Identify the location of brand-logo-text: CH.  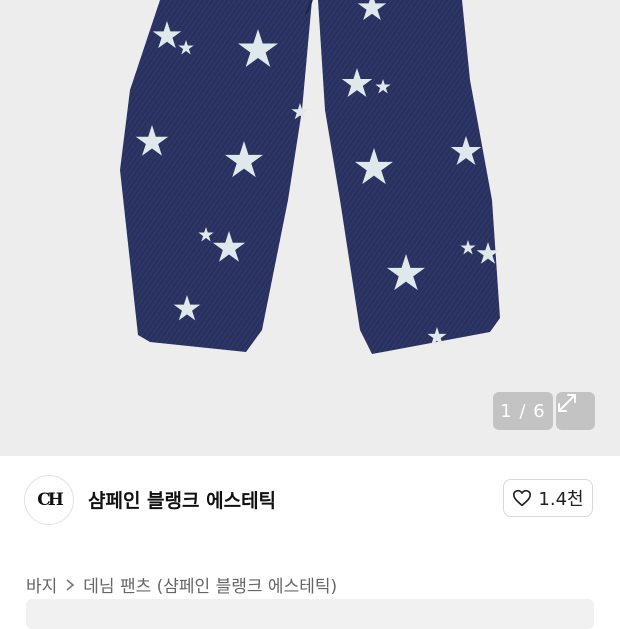
(50, 500).